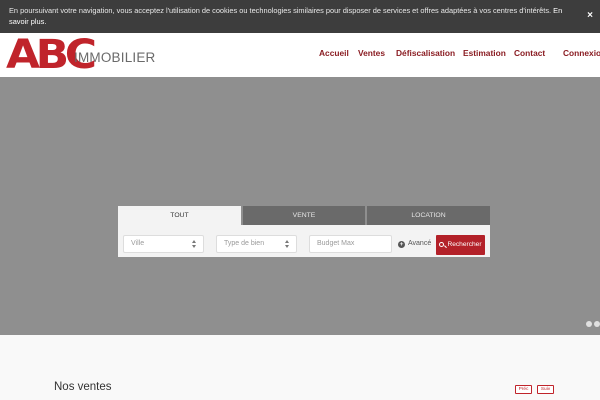  Describe the element at coordinates (420, 243) in the screenshot. I see `advanced-label: Avancé` at that location.